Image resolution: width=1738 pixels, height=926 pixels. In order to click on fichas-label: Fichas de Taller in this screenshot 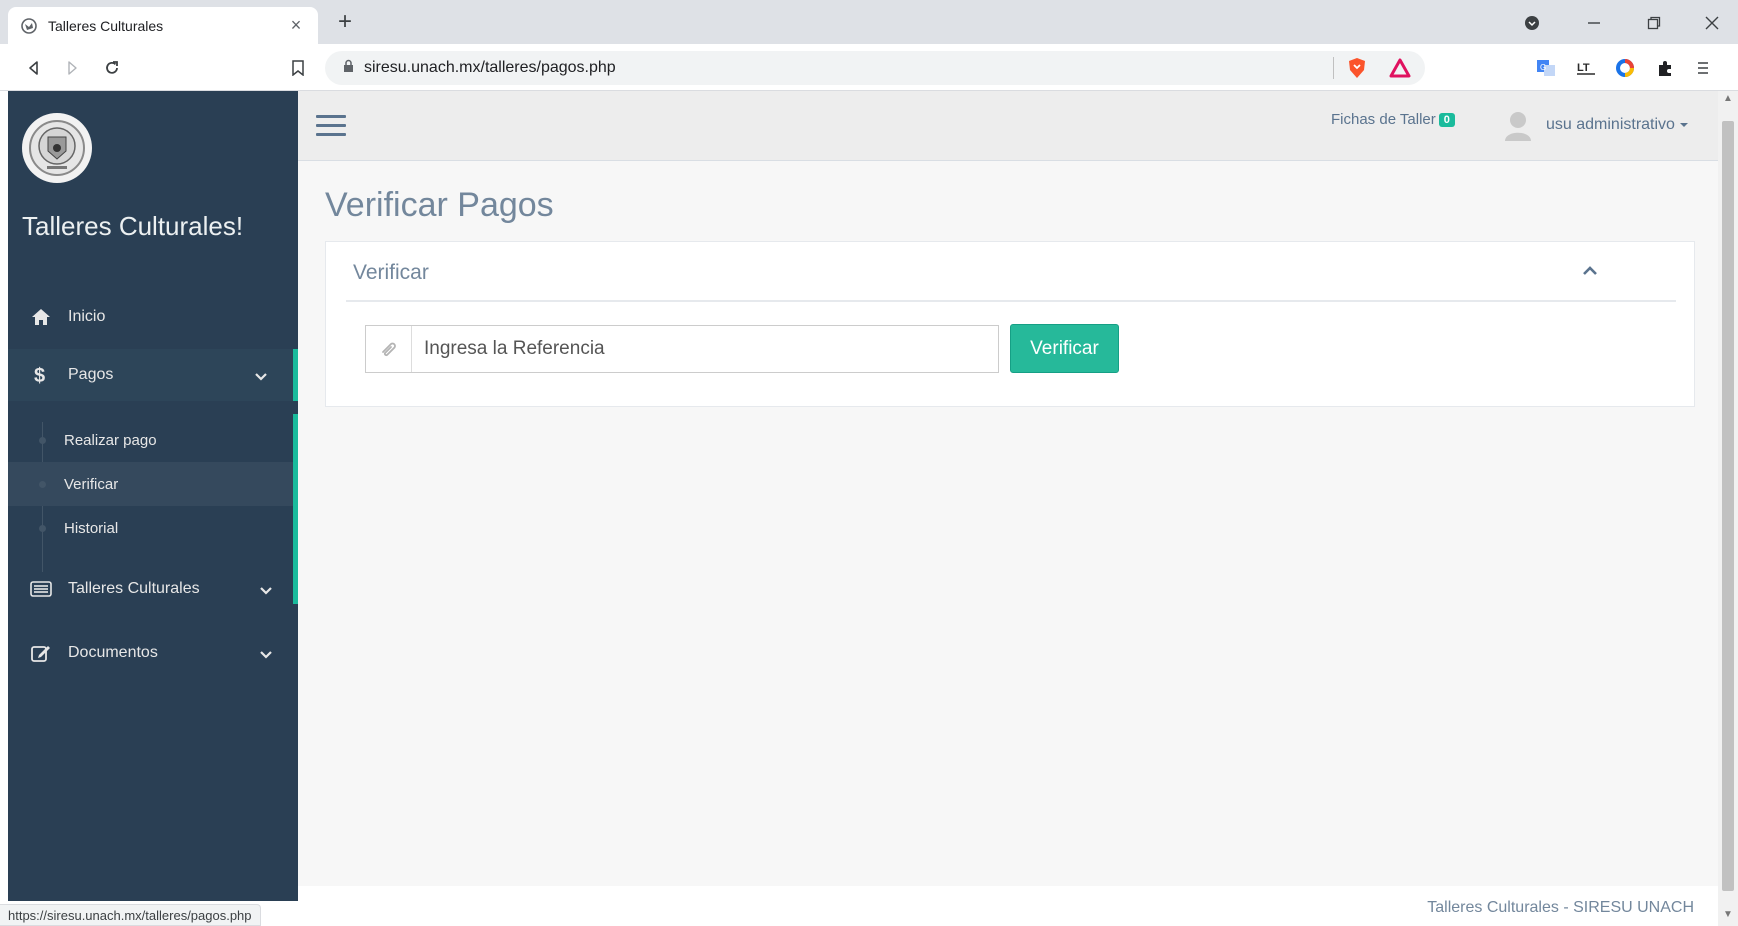, I will do `click(1383, 119)`.